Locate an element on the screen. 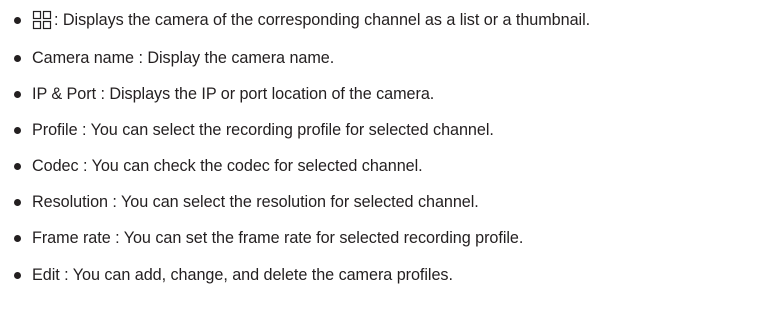  list-item-camera-name: Camera name : Display the camera name. is located at coordinates (167, 58).